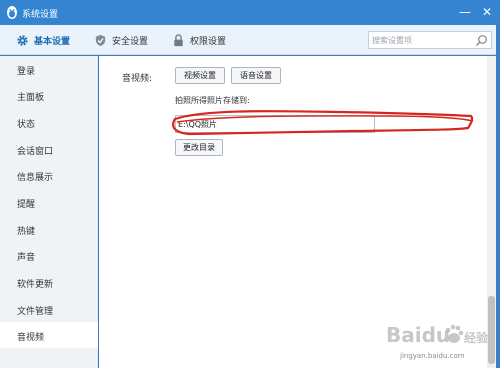 This screenshot has width=500, height=368. I want to click on lock-icon, so click(178, 39).